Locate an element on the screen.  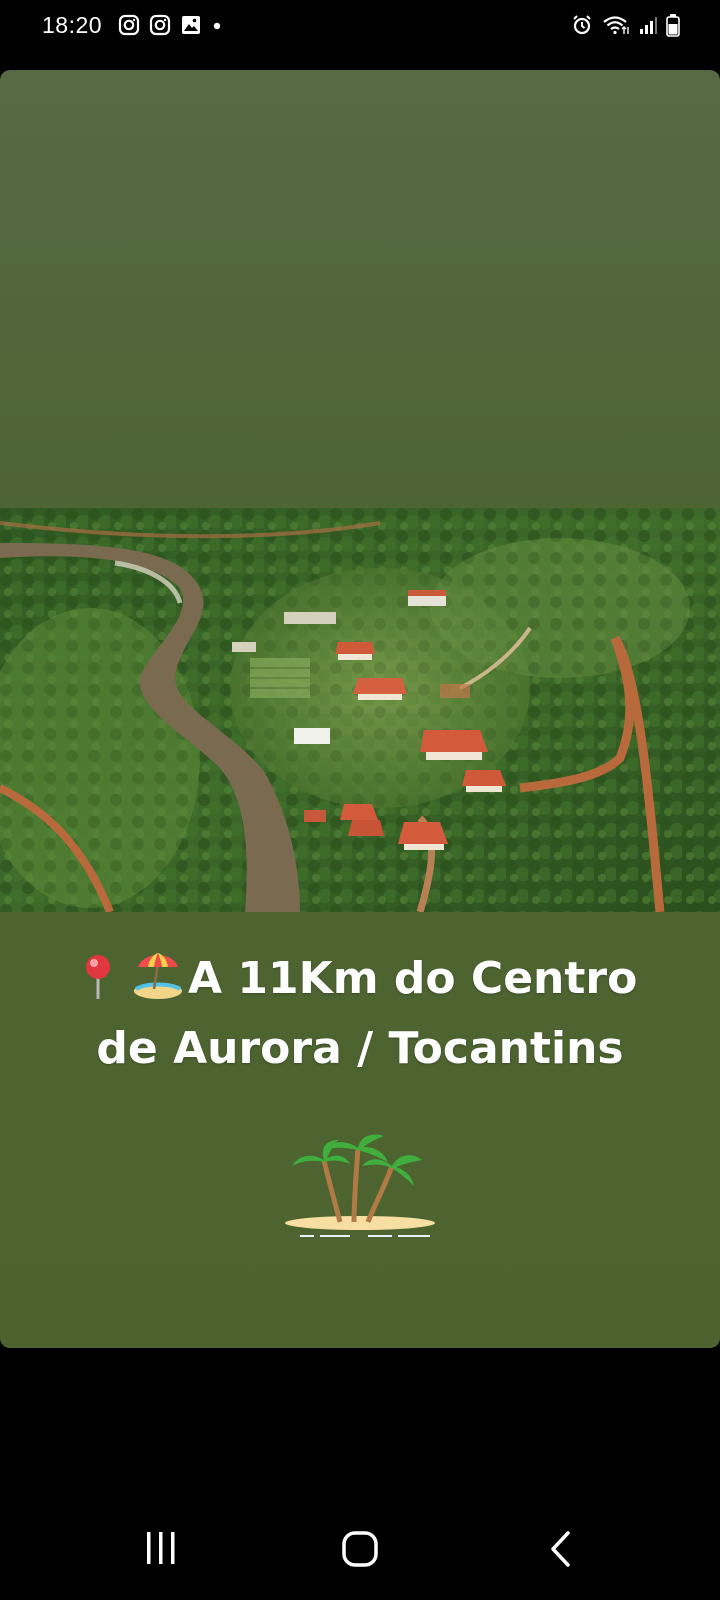
caption-line-2: de Aurora / Tocantins is located at coordinates (360, 1049).